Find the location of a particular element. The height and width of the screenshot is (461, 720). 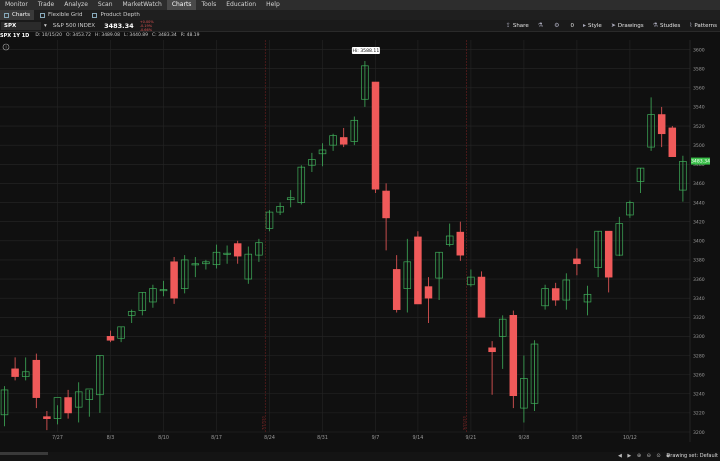

x-tick-label: 10/12 is located at coordinates (630, 438).